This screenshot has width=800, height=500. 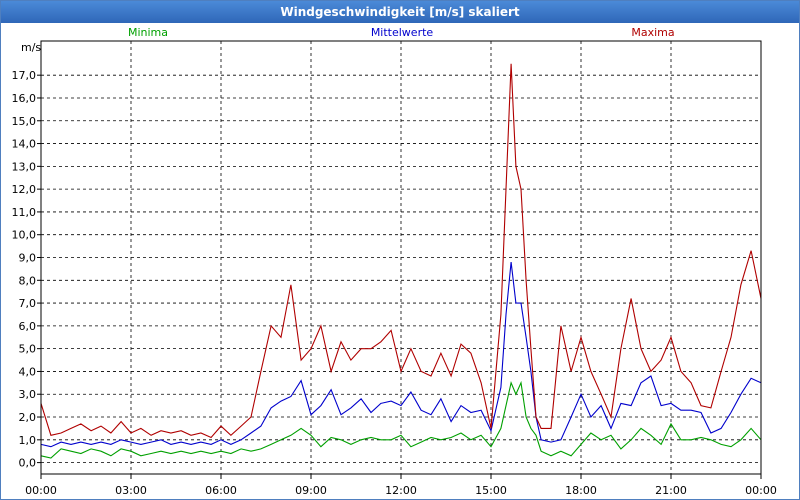 What do you see at coordinates (400, 12) in the screenshot?
I see `window-title: Windgeschwindigkeit [m/s] skaliert` at bounding box center [400, 12].